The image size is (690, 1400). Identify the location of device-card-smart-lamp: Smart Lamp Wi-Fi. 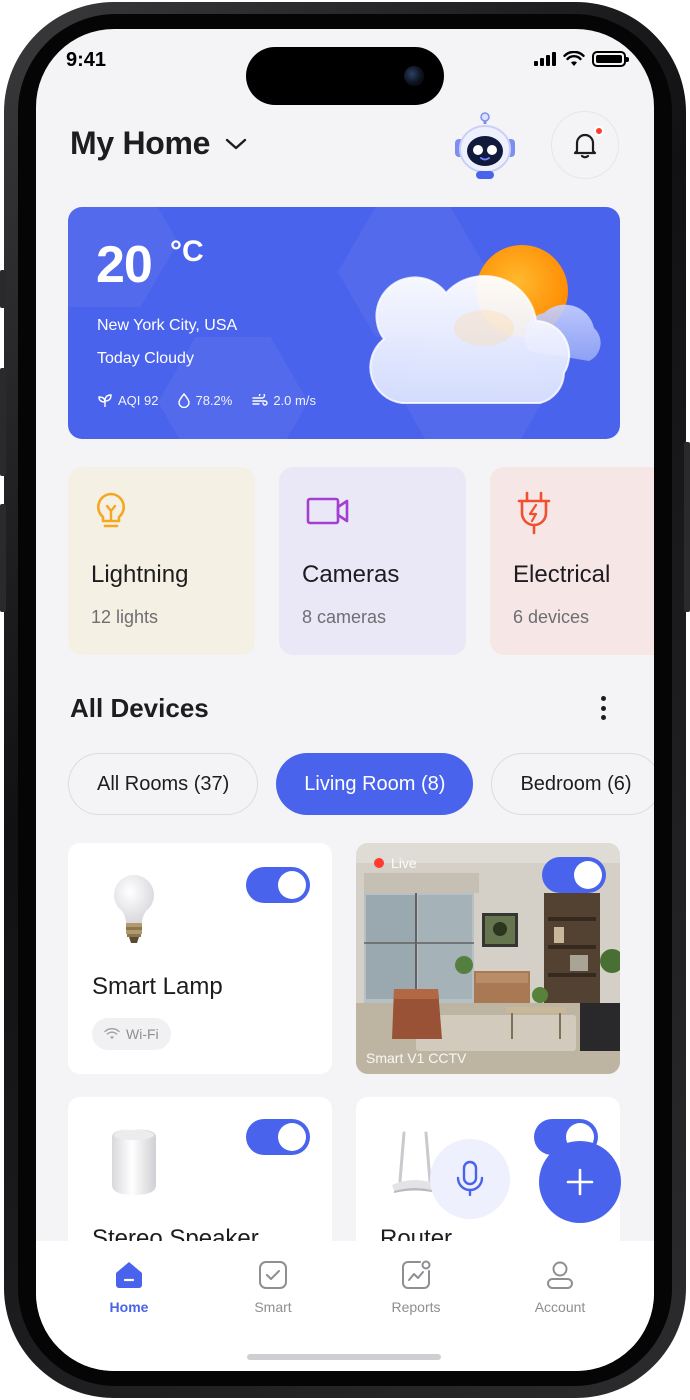
(200, 958).